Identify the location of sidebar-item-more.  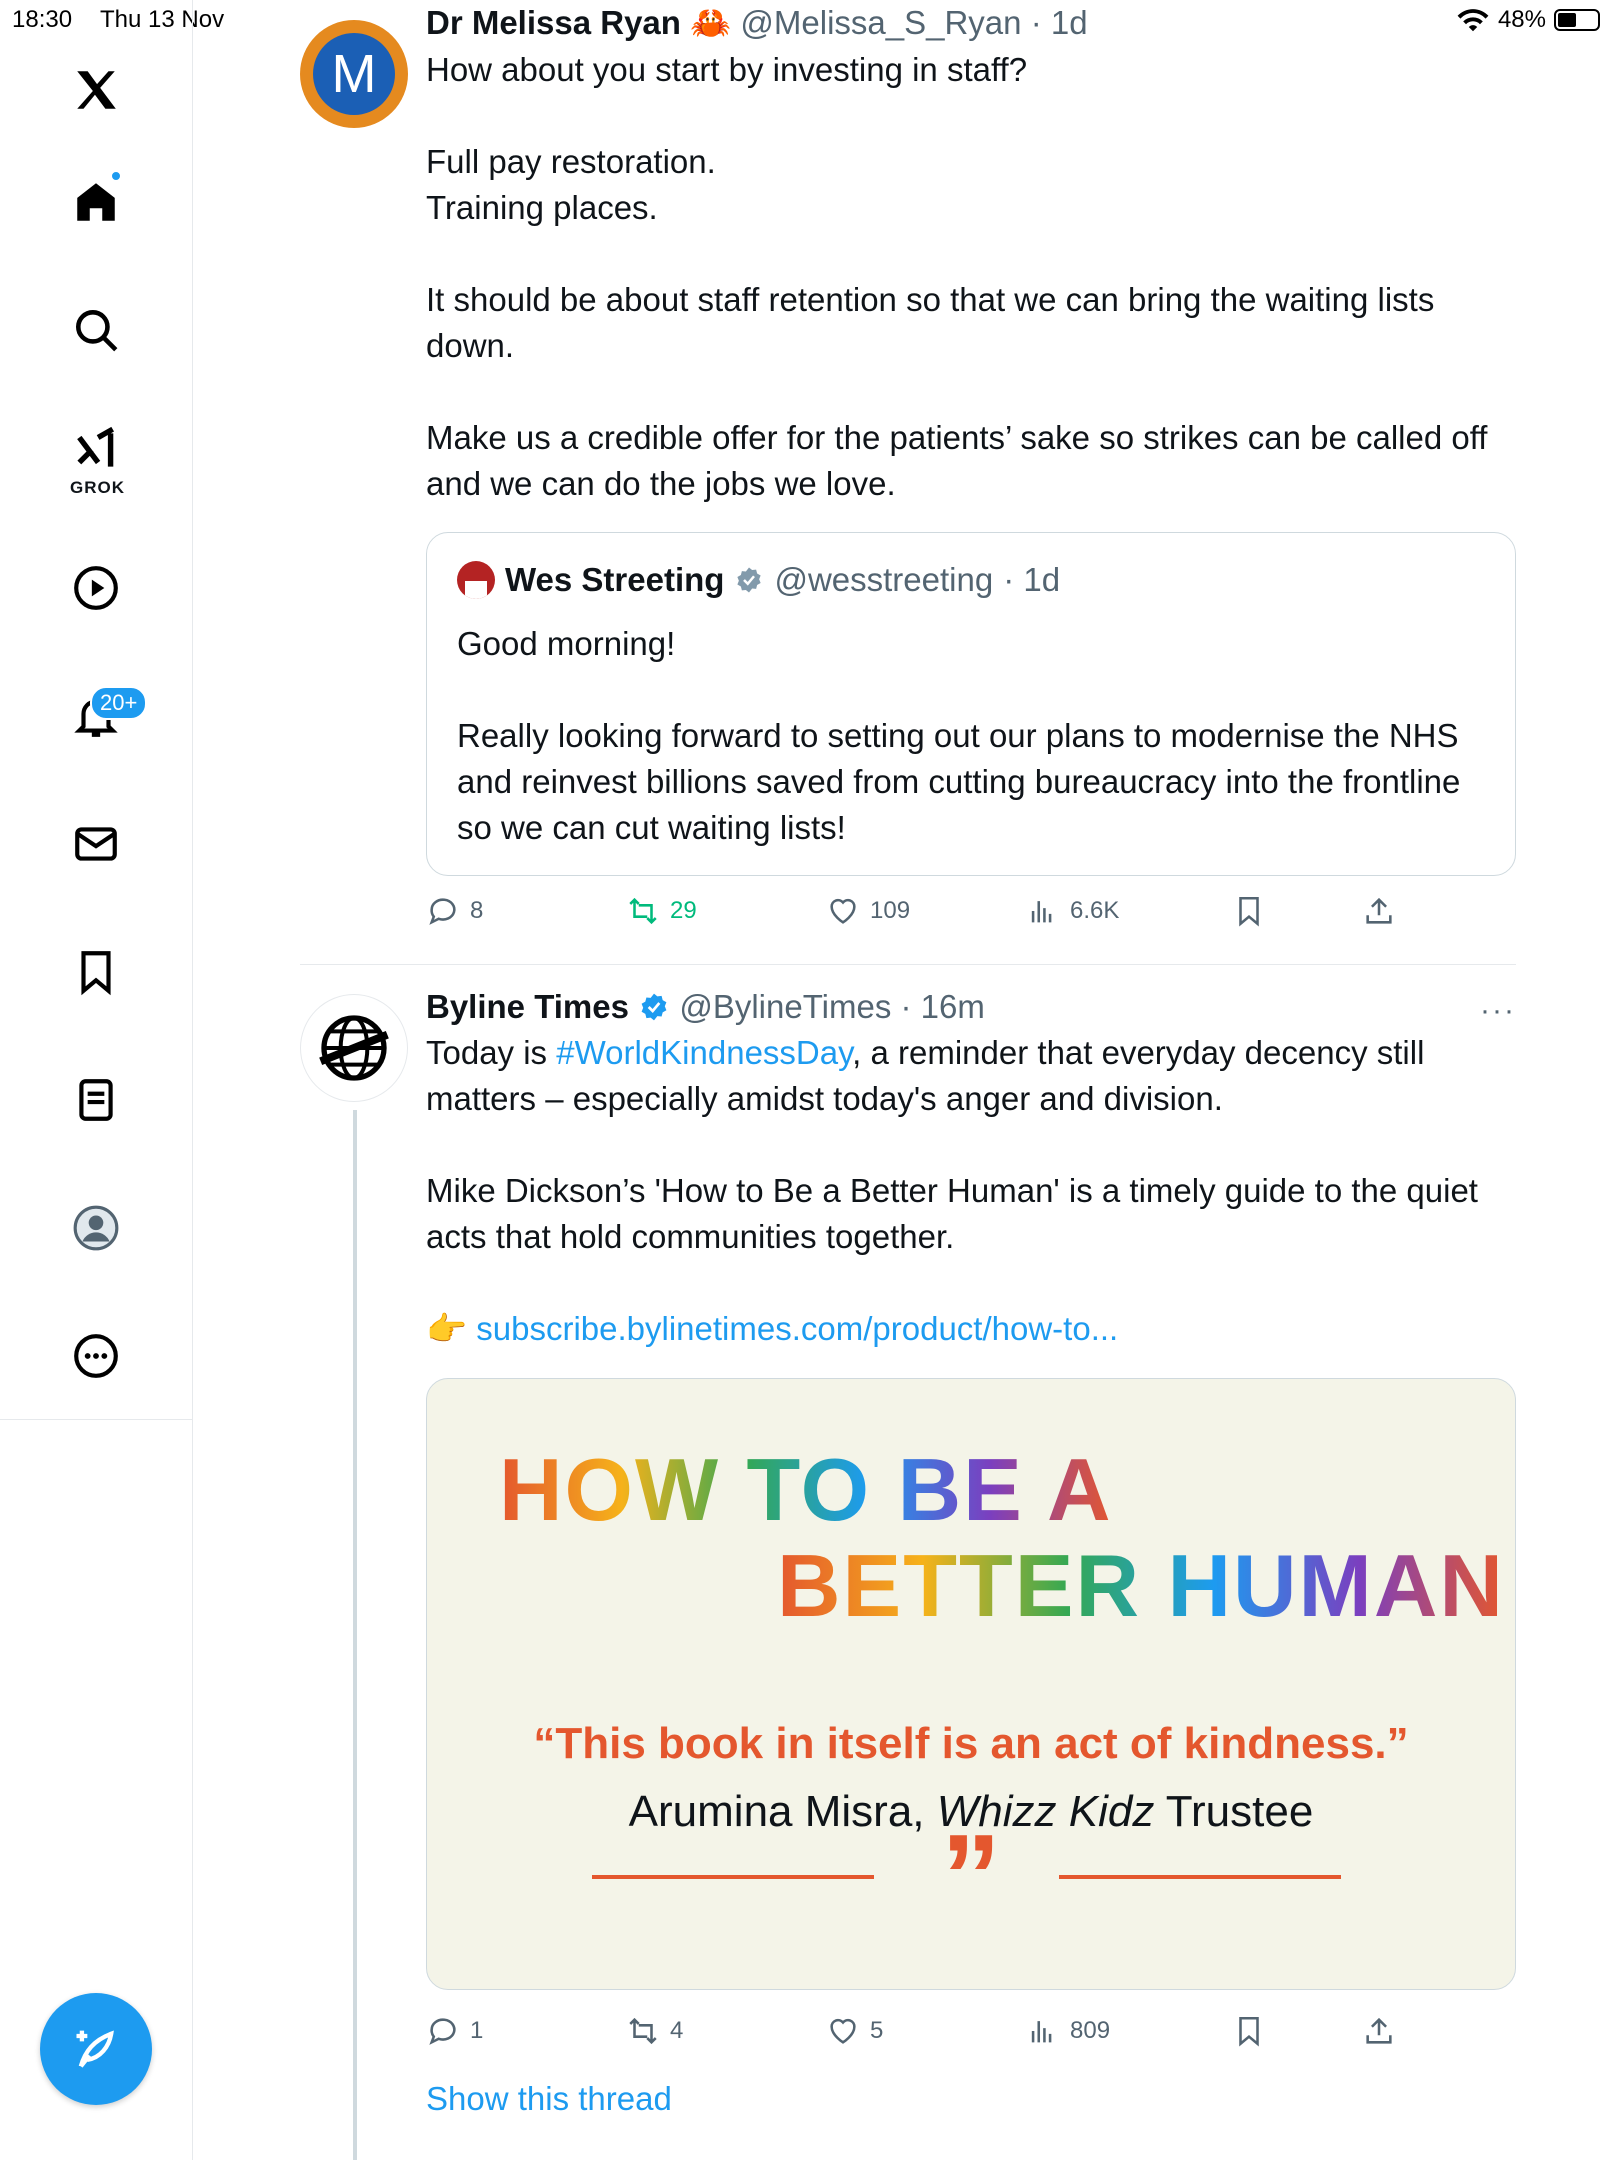
(96, 1356).